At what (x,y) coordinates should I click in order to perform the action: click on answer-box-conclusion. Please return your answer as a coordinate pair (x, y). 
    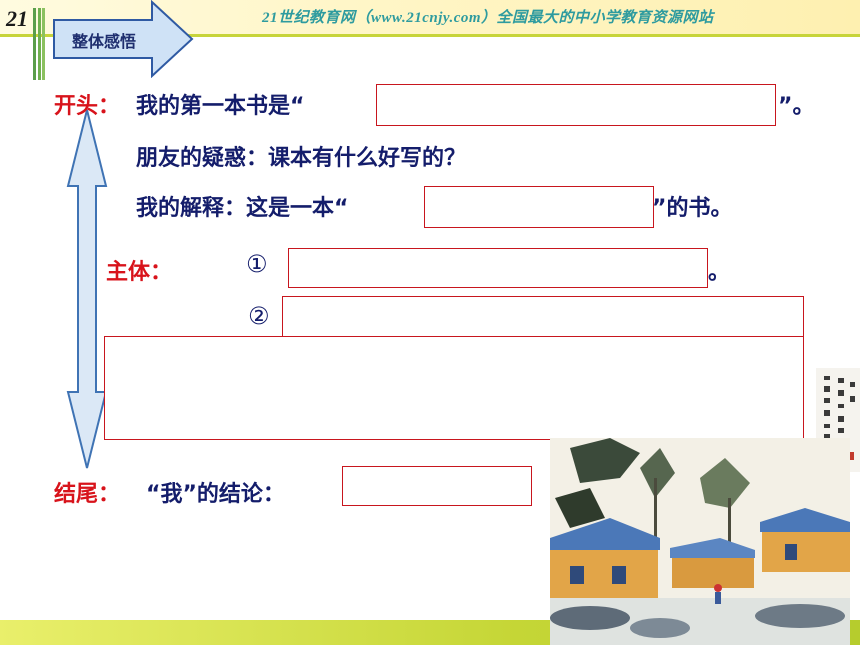
    Looking at the image, I should click on (437, 486).